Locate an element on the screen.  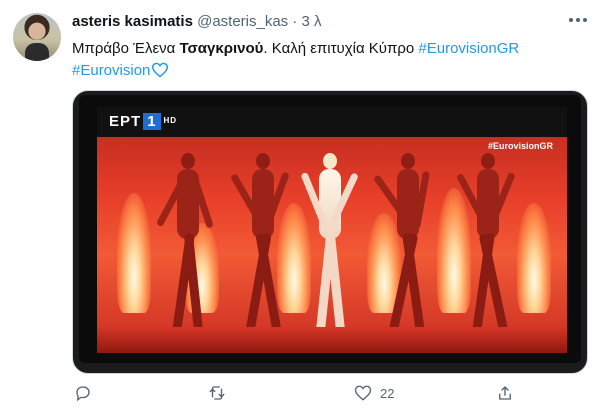
like-count: 22 is located at coordinates (387, 393).